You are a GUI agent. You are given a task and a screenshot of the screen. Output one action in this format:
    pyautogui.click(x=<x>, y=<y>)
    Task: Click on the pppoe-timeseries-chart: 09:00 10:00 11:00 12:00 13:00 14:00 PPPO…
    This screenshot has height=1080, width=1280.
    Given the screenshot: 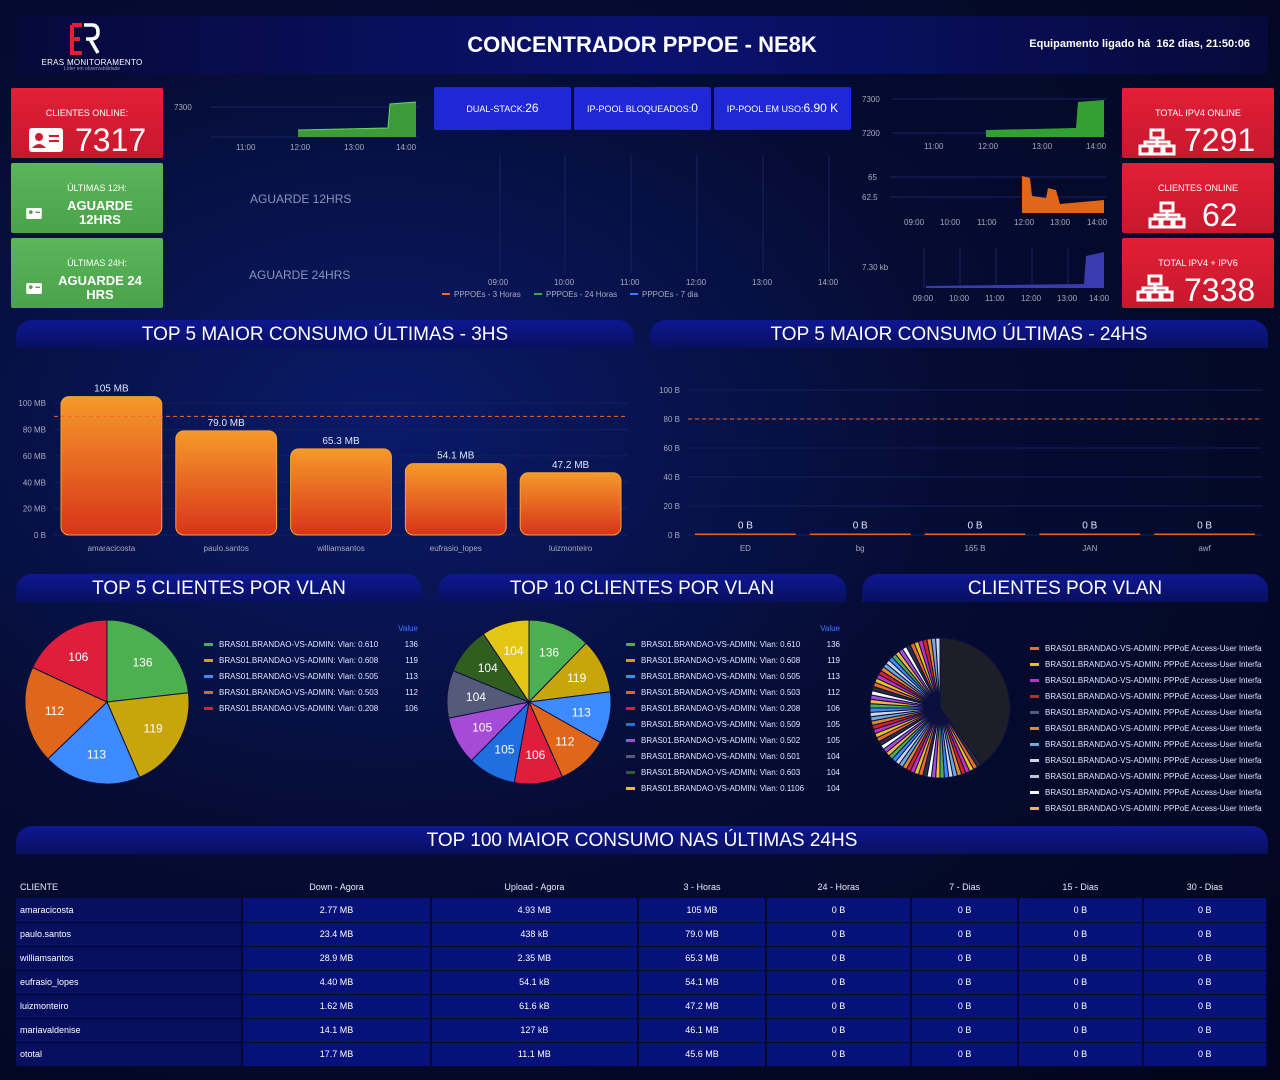 What is the action you would take?
    pyautogui.click(x=644, y=220)
    